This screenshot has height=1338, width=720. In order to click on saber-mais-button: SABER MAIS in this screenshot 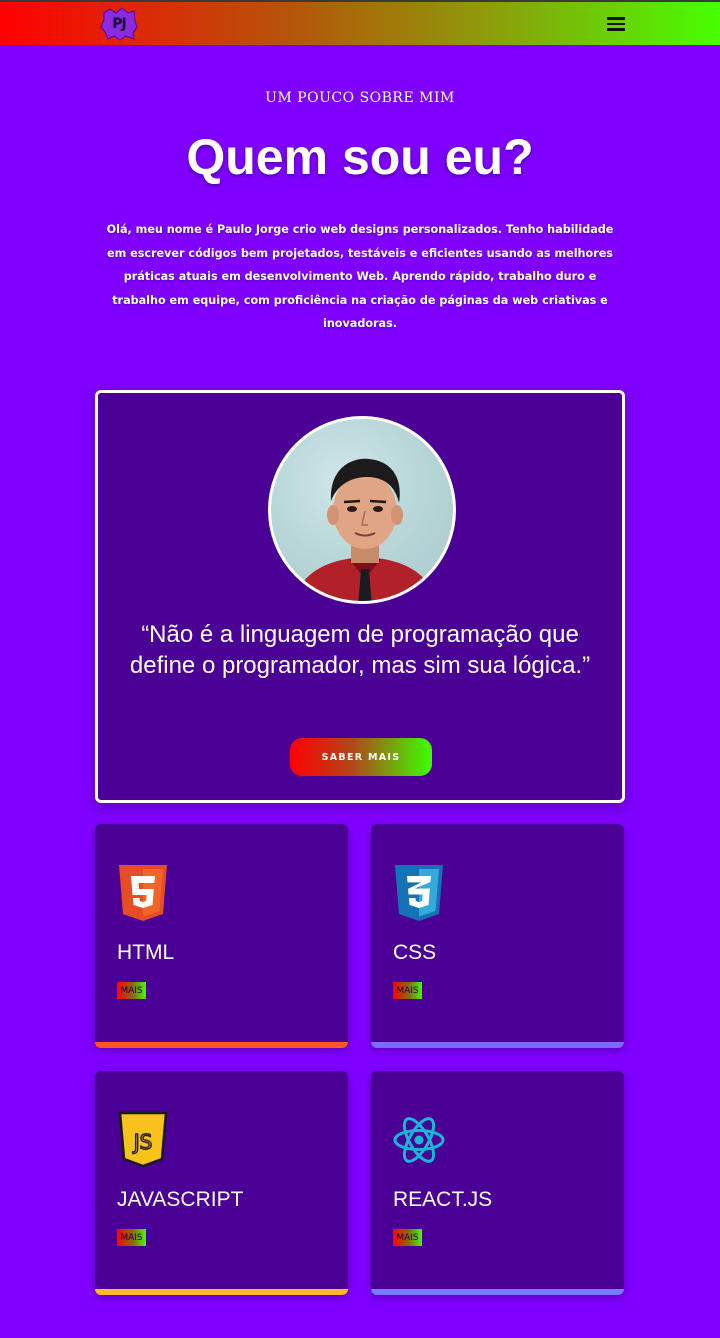, I will do `click(361, 757)`.